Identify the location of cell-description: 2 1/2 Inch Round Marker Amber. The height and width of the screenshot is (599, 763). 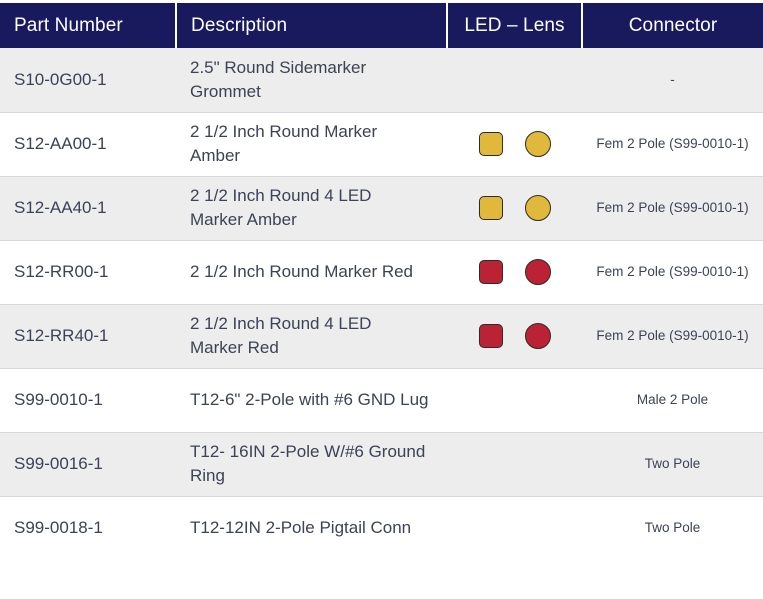
(311, 144).